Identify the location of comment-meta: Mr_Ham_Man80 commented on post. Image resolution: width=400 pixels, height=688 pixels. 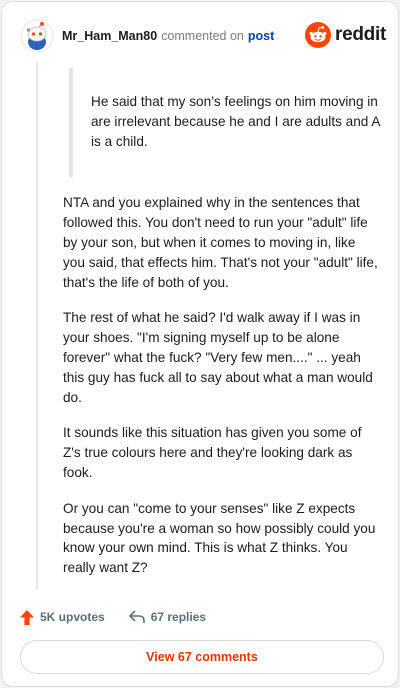
(168, 36).